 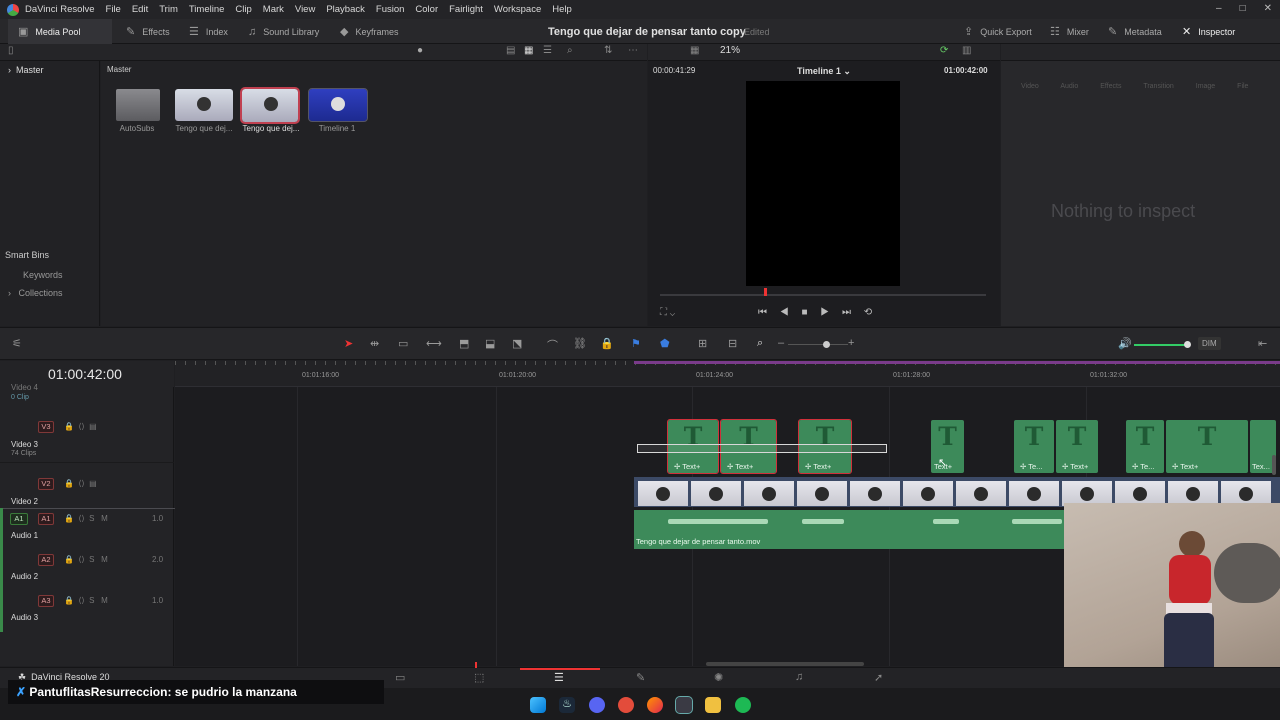 What do you see at coordinates (667, 312) in the screenshot?
I see `crop-icon: ⛶ ⌄` at bounding box center [667, 312].